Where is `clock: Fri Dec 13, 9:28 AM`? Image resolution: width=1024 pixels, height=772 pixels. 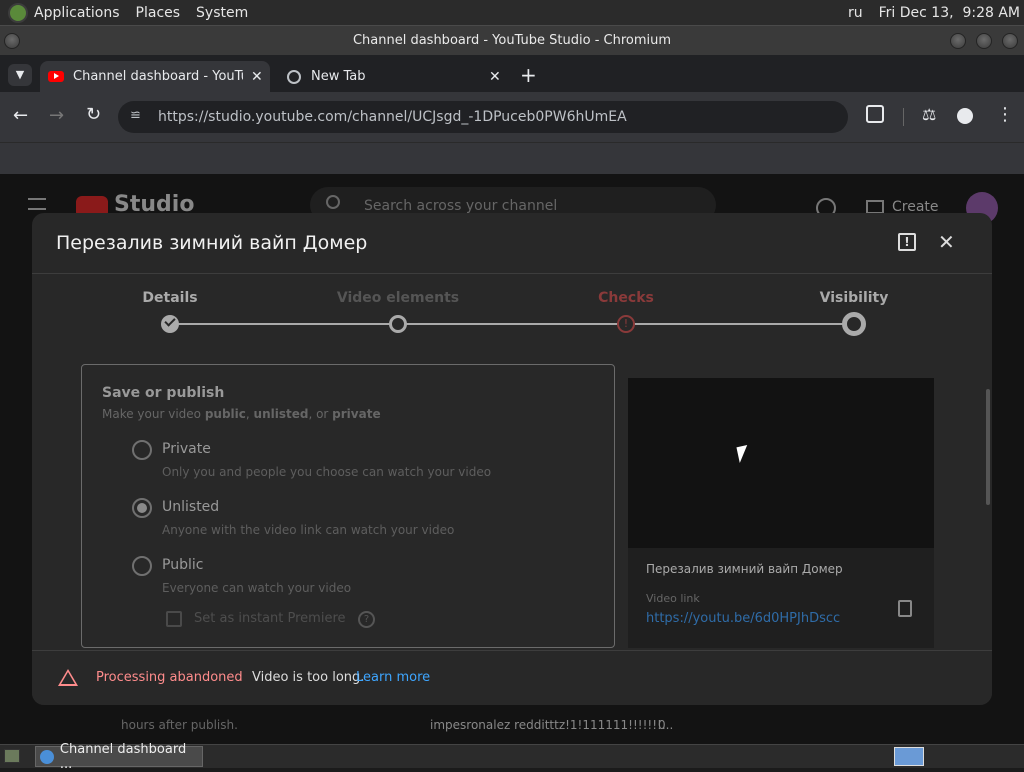
clock: Fri Dec 13, 9:28 AM is located at coordinates (949, 13).